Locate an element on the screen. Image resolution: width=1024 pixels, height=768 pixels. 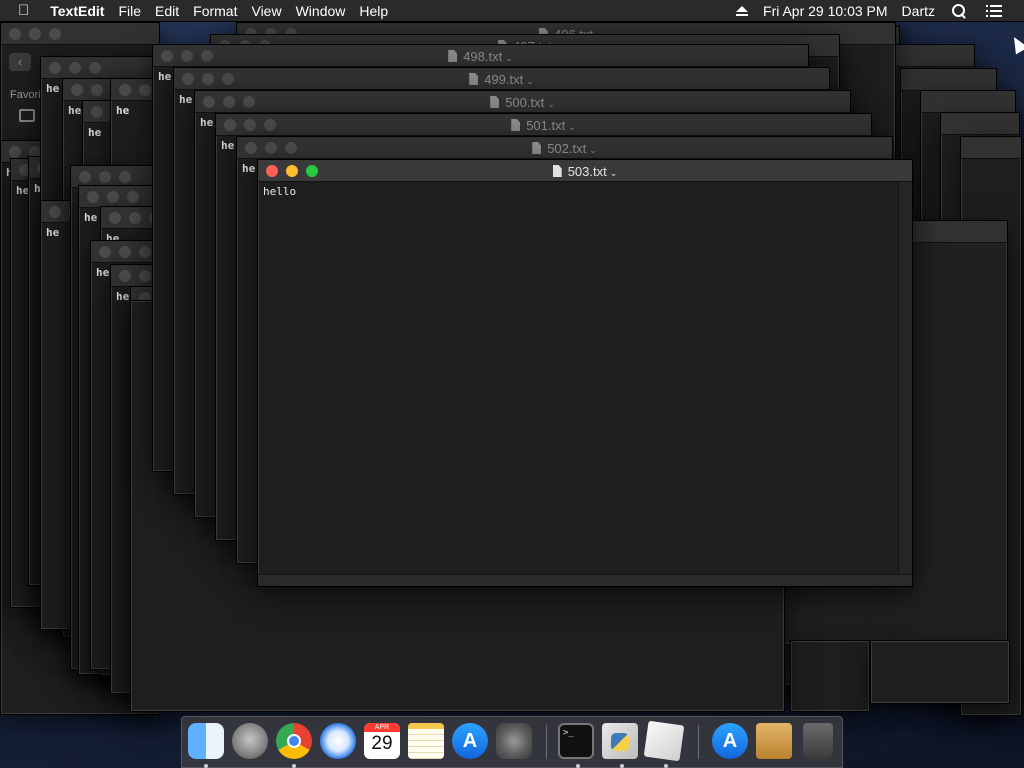
system-preferences-icon is located at coordinates (514, 741).